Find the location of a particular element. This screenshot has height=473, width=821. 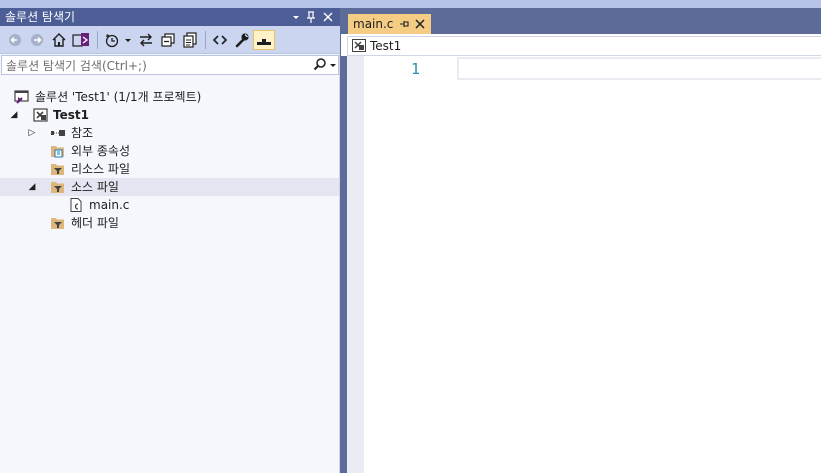

sync-icon is located at coordinates (146, 40).